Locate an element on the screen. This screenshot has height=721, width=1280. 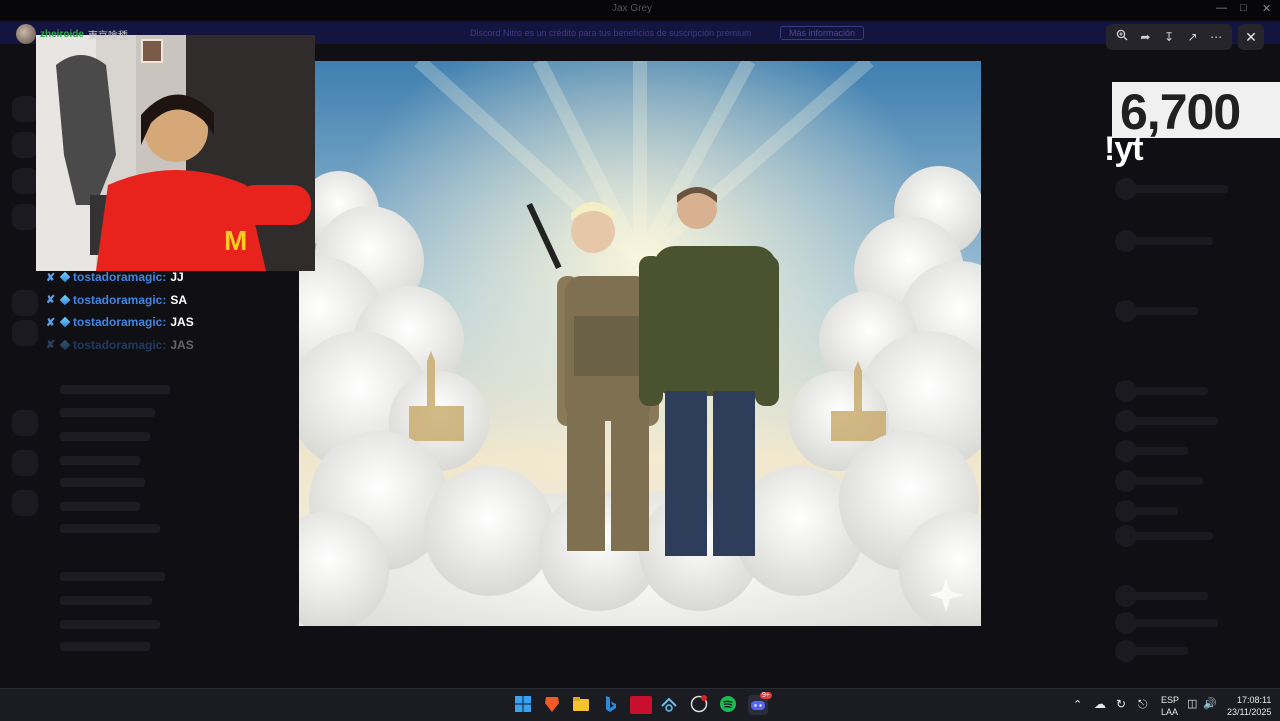
chat-text: SA is located at coordinates (179, 299).